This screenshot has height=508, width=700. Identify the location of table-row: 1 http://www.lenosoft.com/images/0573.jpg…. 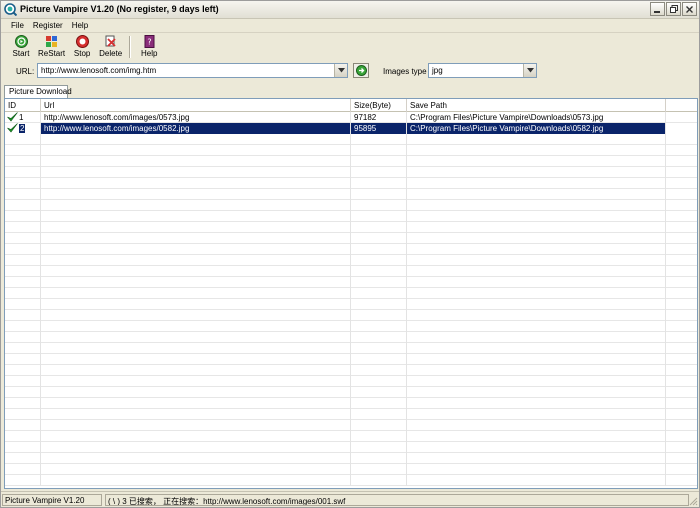
(351, 117).